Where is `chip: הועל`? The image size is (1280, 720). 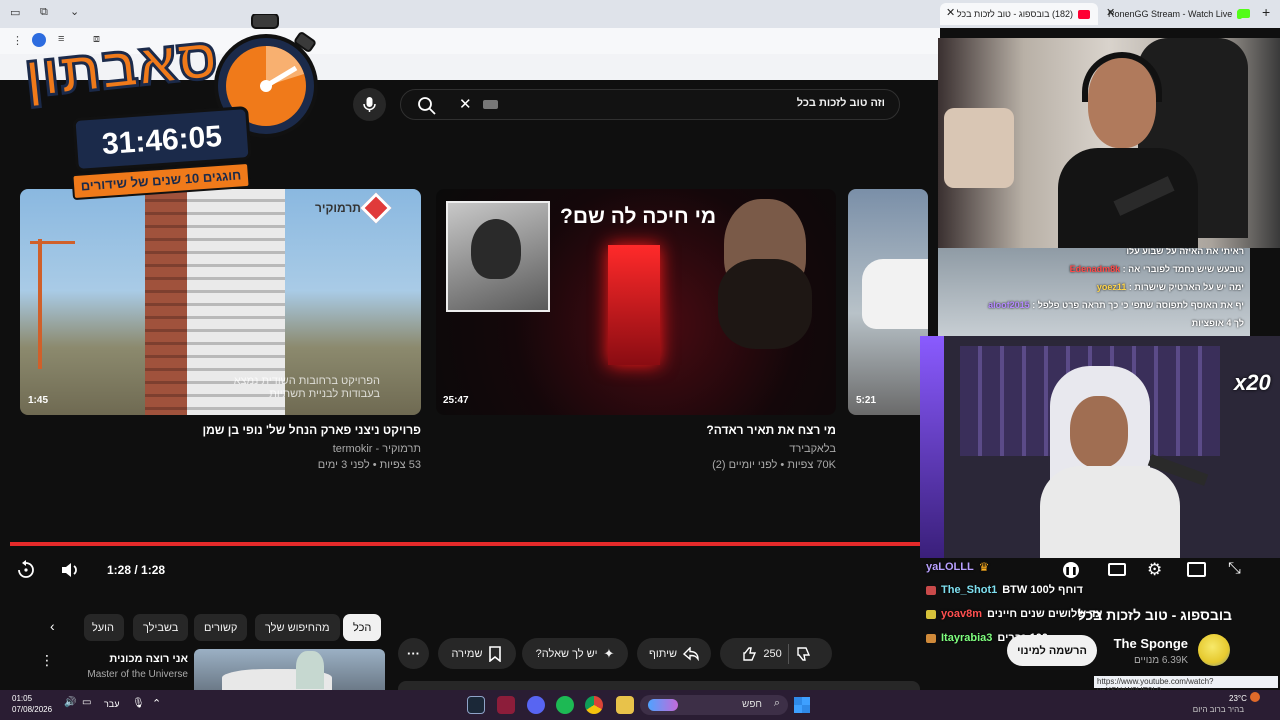
chip: הועל is located at coordinates (104, 627).